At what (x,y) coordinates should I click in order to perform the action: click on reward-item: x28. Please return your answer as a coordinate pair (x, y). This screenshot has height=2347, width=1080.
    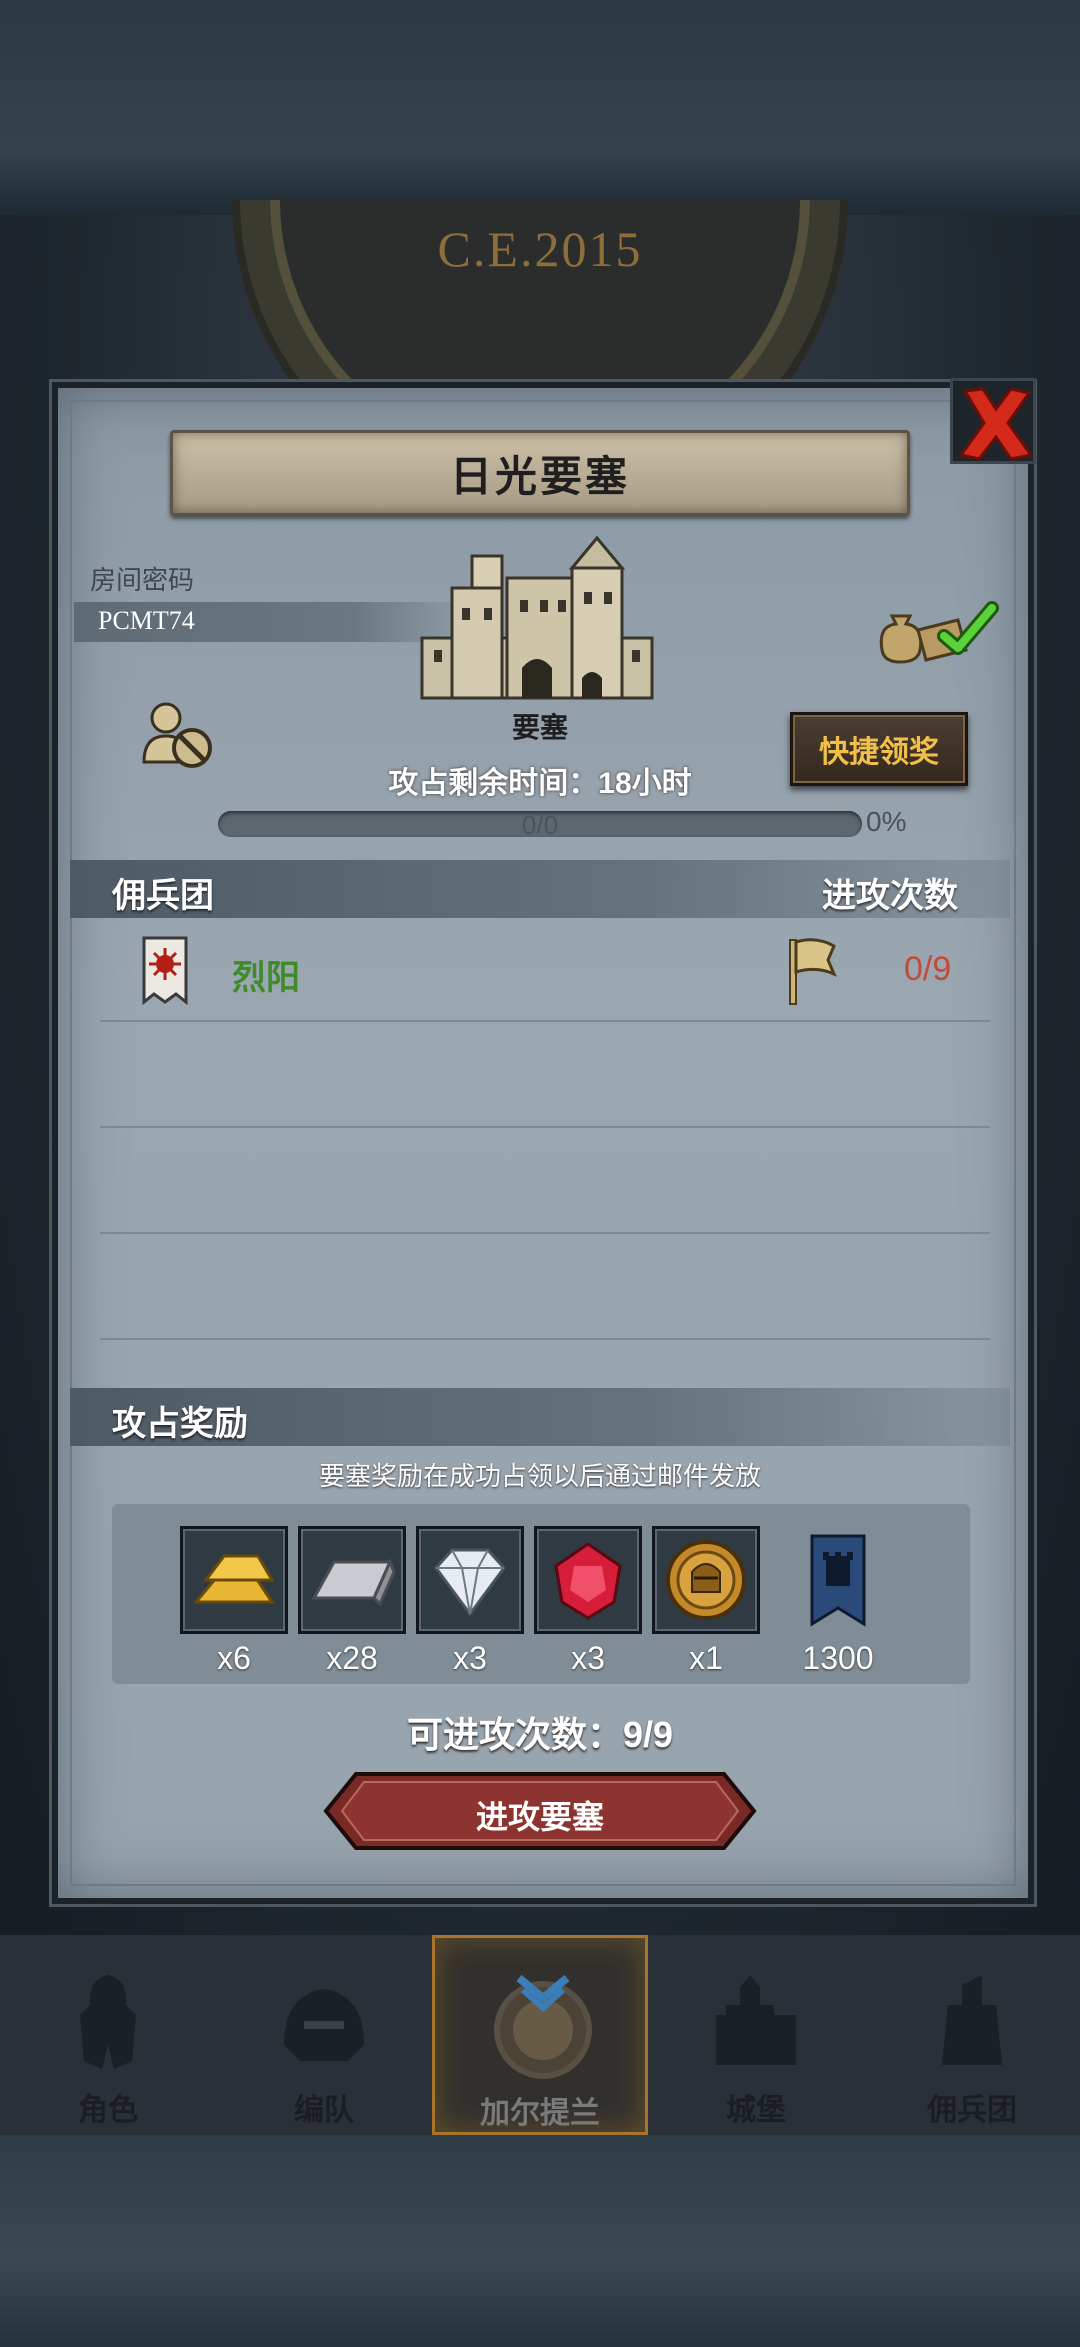
    Looking at the image, I should click on (352, 1601).